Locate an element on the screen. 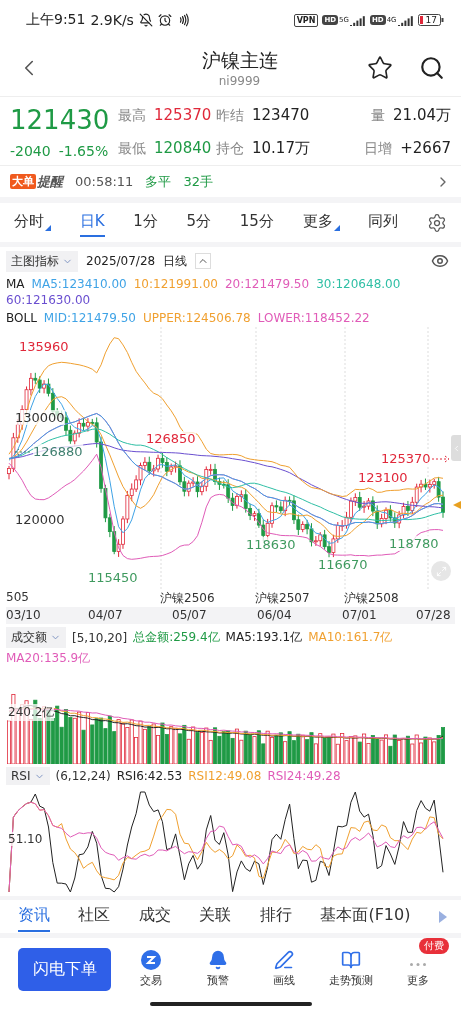  price-label: 130000 is located at coordinates (40, 417).